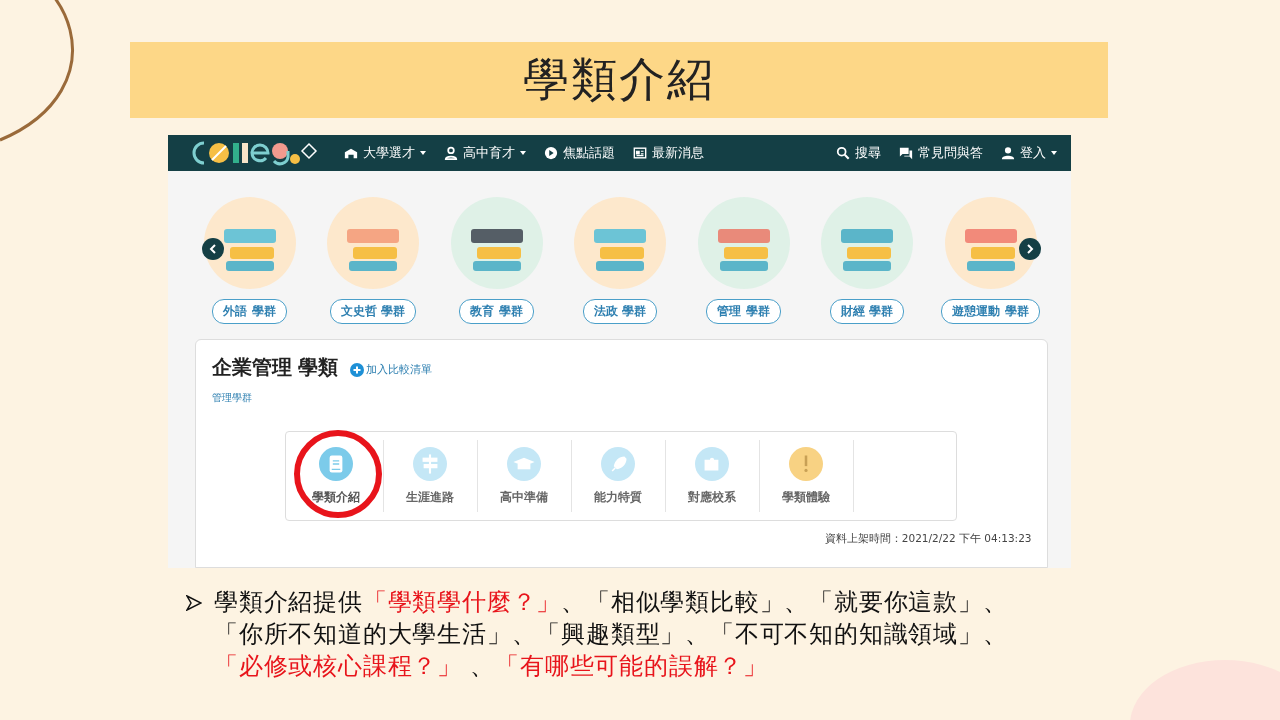 This screenshot has height=720, width=1280. I want to click on tab: 生涯進路, so click(430, 476).